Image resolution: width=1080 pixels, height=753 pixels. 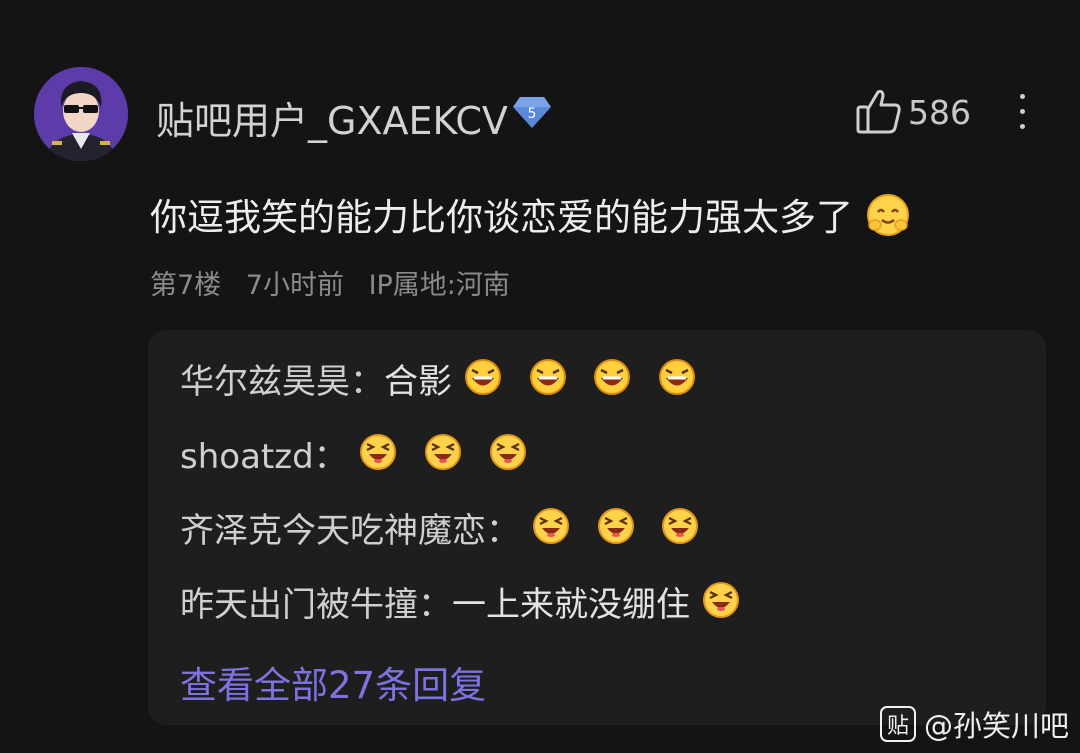 I want to click on level-badge: 5, so click(x=532, y=112).